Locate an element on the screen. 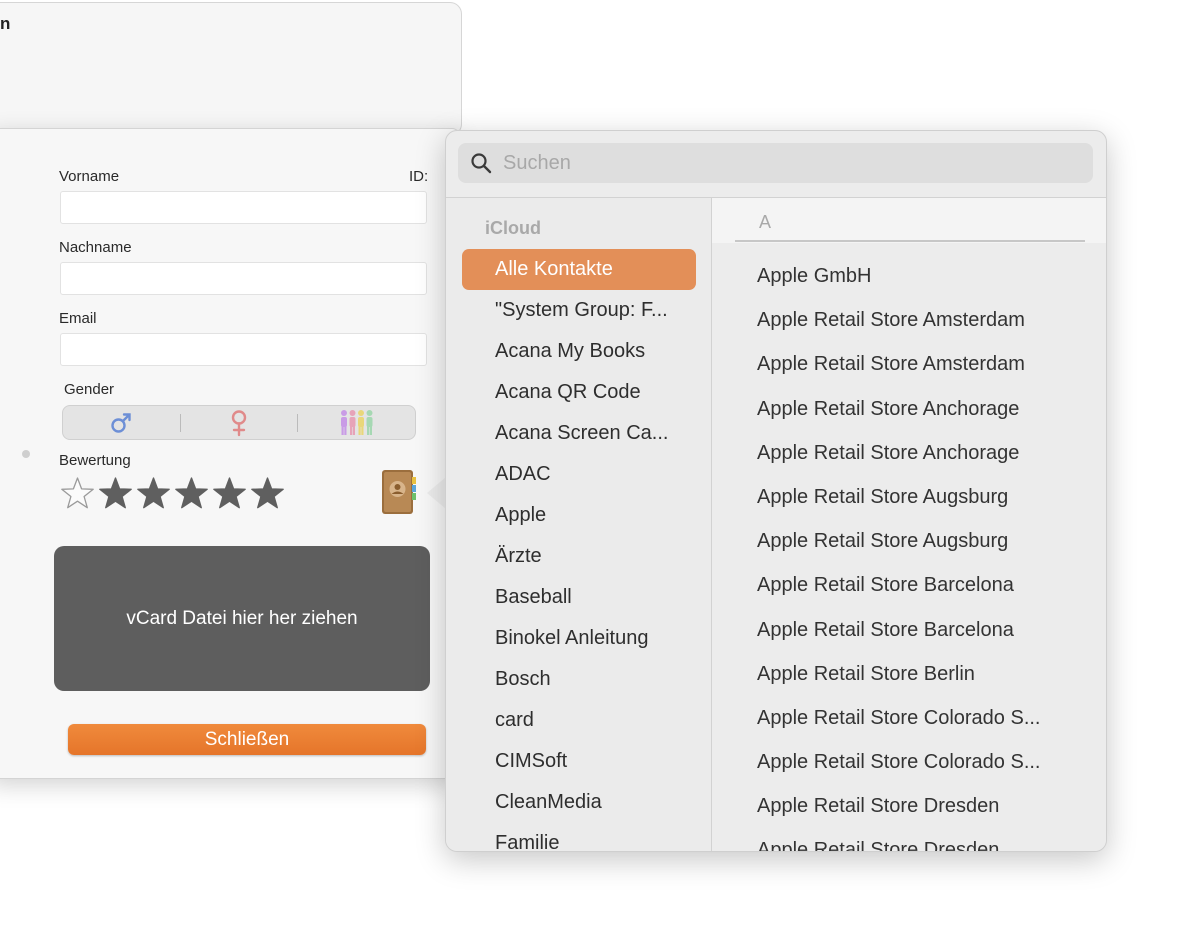  female-symbol-icon is located at coordinates (239, 422).